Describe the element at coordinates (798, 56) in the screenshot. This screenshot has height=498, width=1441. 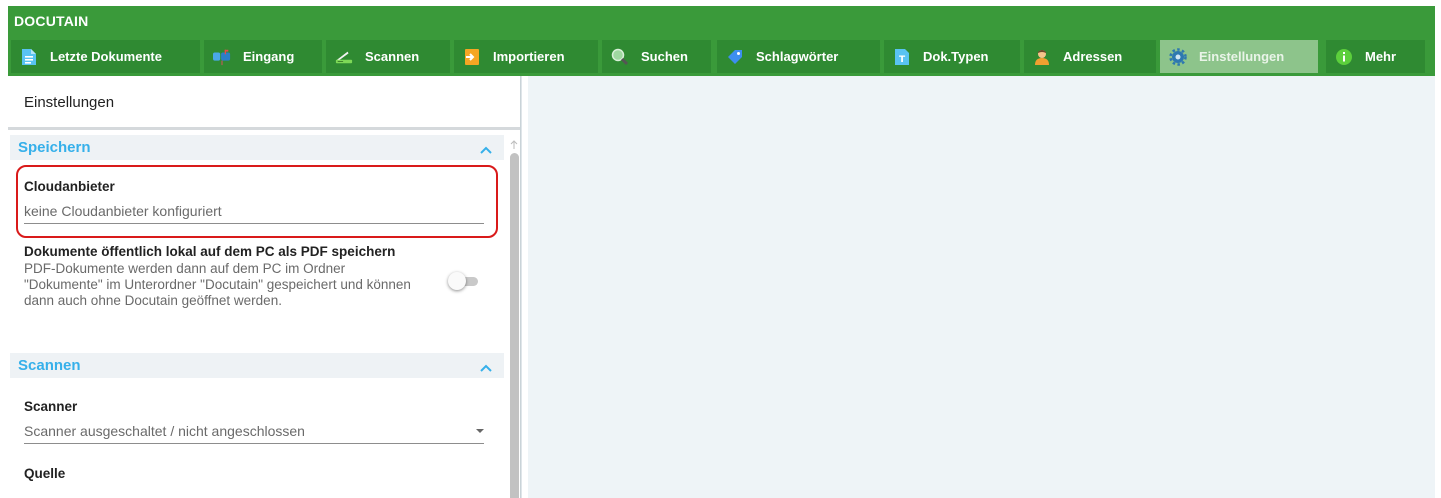
I see `tab-schlagwoerter: Schlagwörter` at that location.